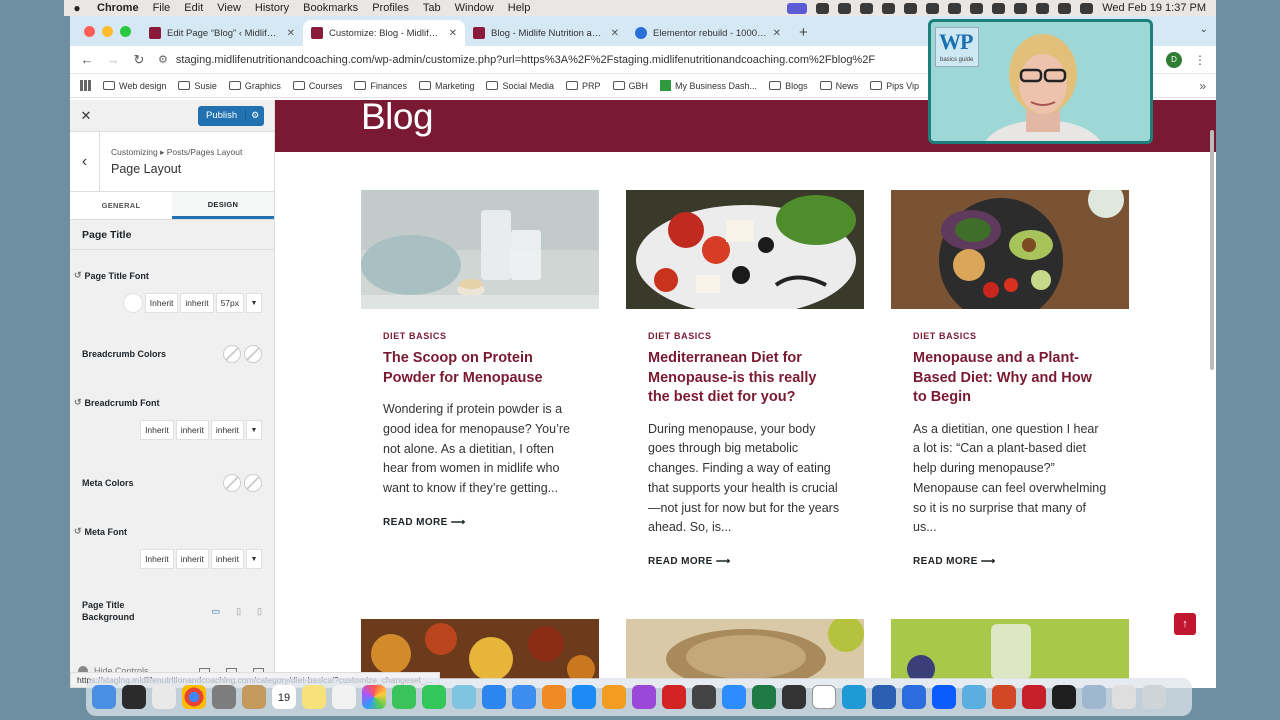 The height and width of the screenshot is (720, 1280). I want to click on notion-icon, so click(824, 697).